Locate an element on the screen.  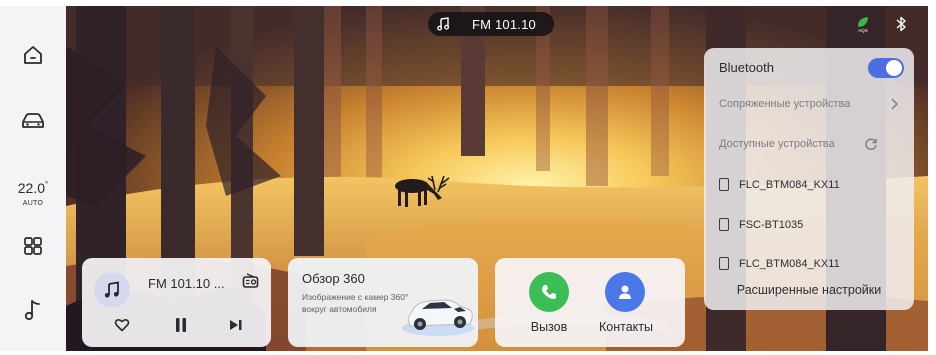
heart-icon is located at coordinates (122, 325).